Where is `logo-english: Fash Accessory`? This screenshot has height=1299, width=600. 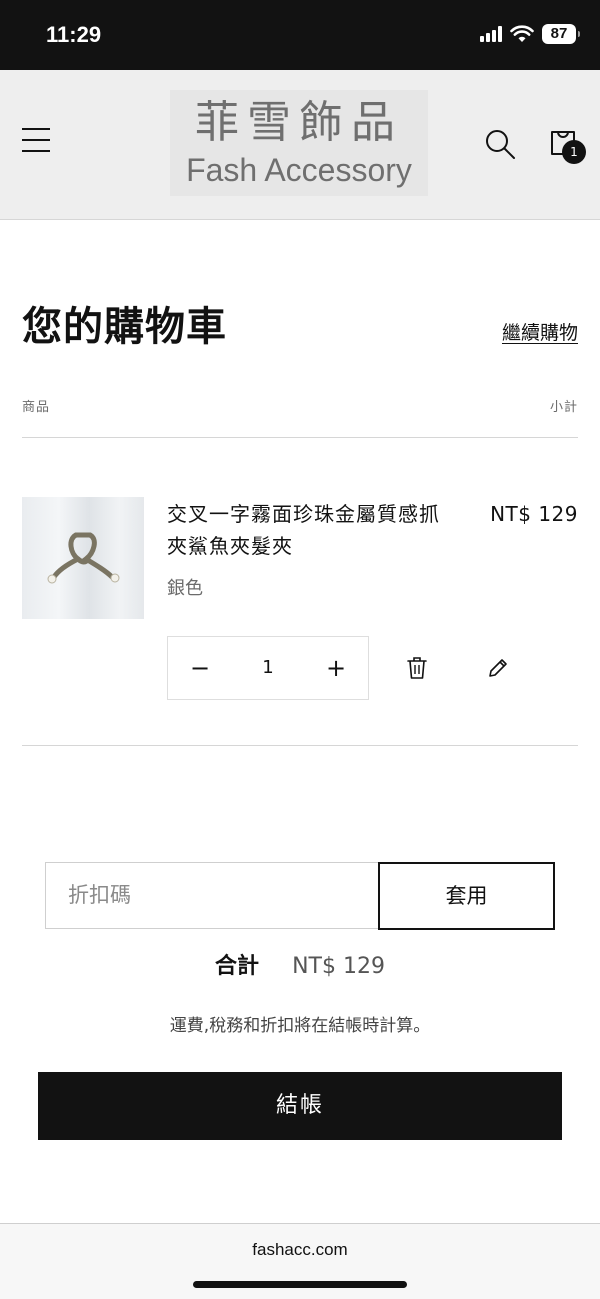 logo-english: Fash Accessory is located at coordinates (299, 170).